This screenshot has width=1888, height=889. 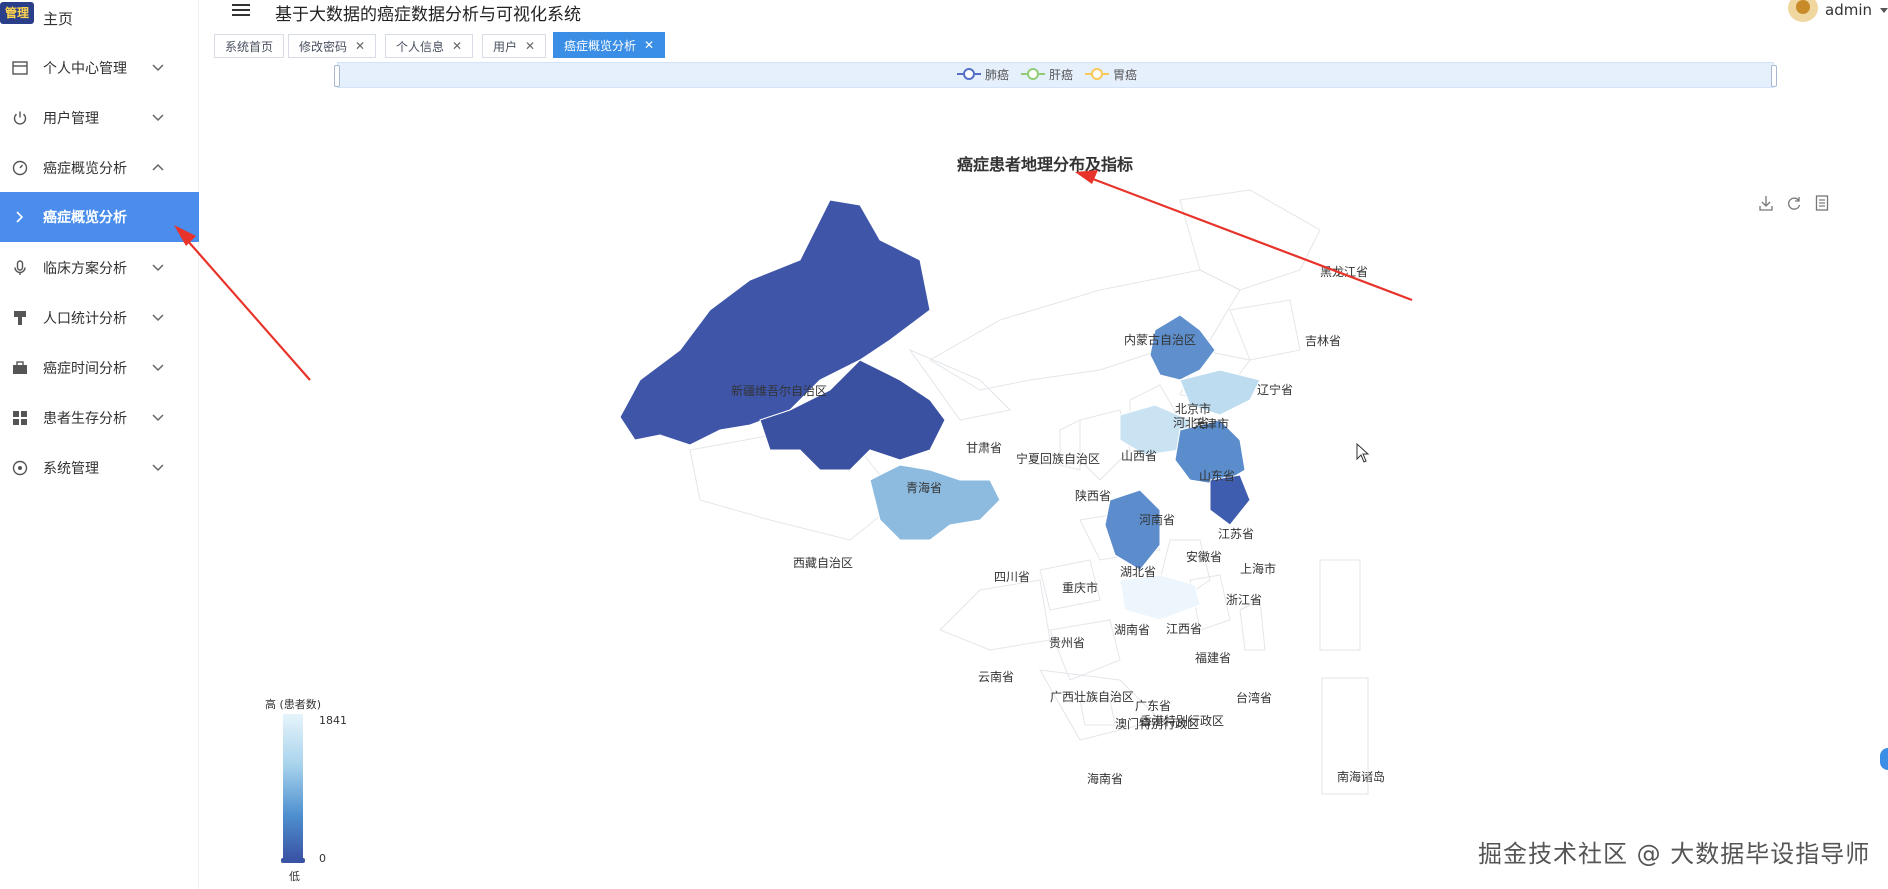 I want to click on brush-icon, so click(x=20, y=318).